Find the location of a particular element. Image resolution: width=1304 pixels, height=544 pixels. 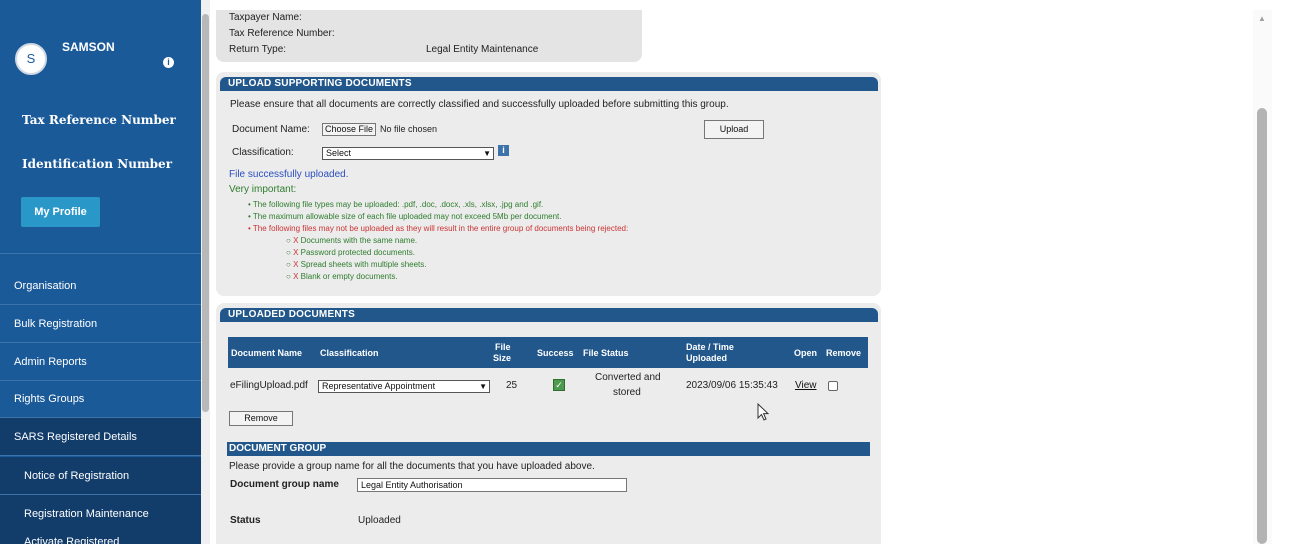

classification-info-icon: i is located at coordinates (503, 150).